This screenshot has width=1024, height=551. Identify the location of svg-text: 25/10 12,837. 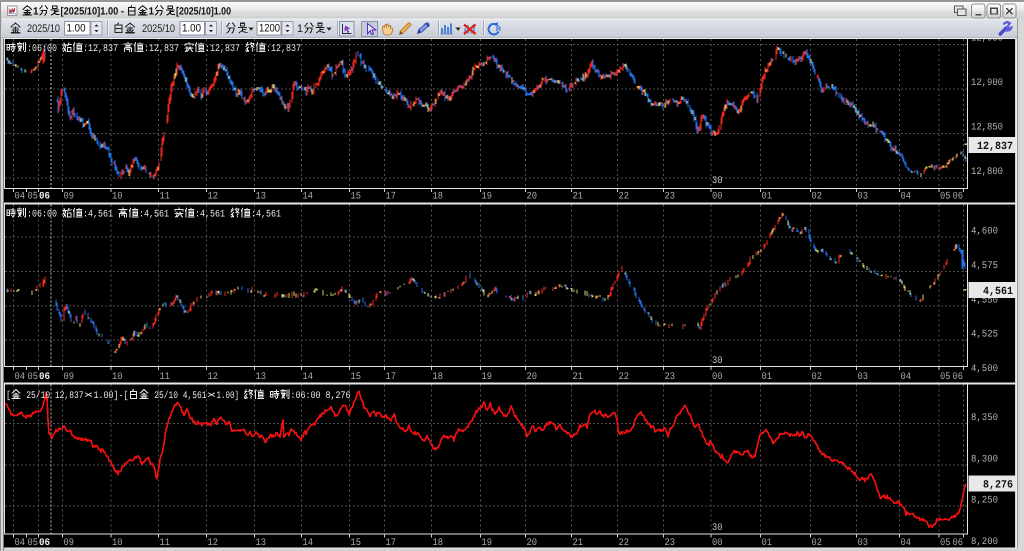
(53, 396).